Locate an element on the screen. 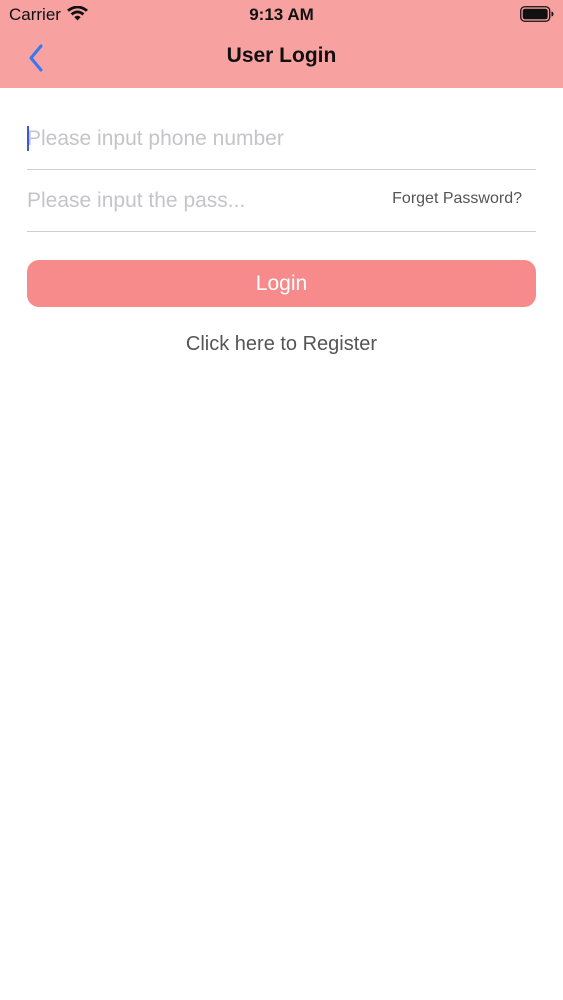 The height and width of the screenshot is (1000, 563). password-field: Forget Password? is located at coordinates (281, 201).